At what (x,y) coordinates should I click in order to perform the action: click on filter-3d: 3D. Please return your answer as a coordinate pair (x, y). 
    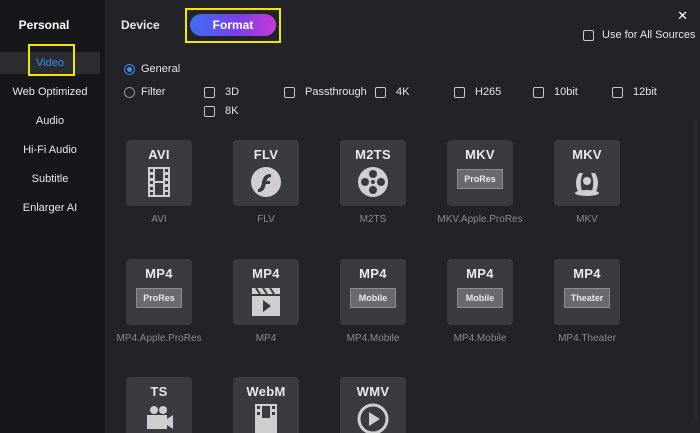
    Looking at the image, I should click on (221, 92).